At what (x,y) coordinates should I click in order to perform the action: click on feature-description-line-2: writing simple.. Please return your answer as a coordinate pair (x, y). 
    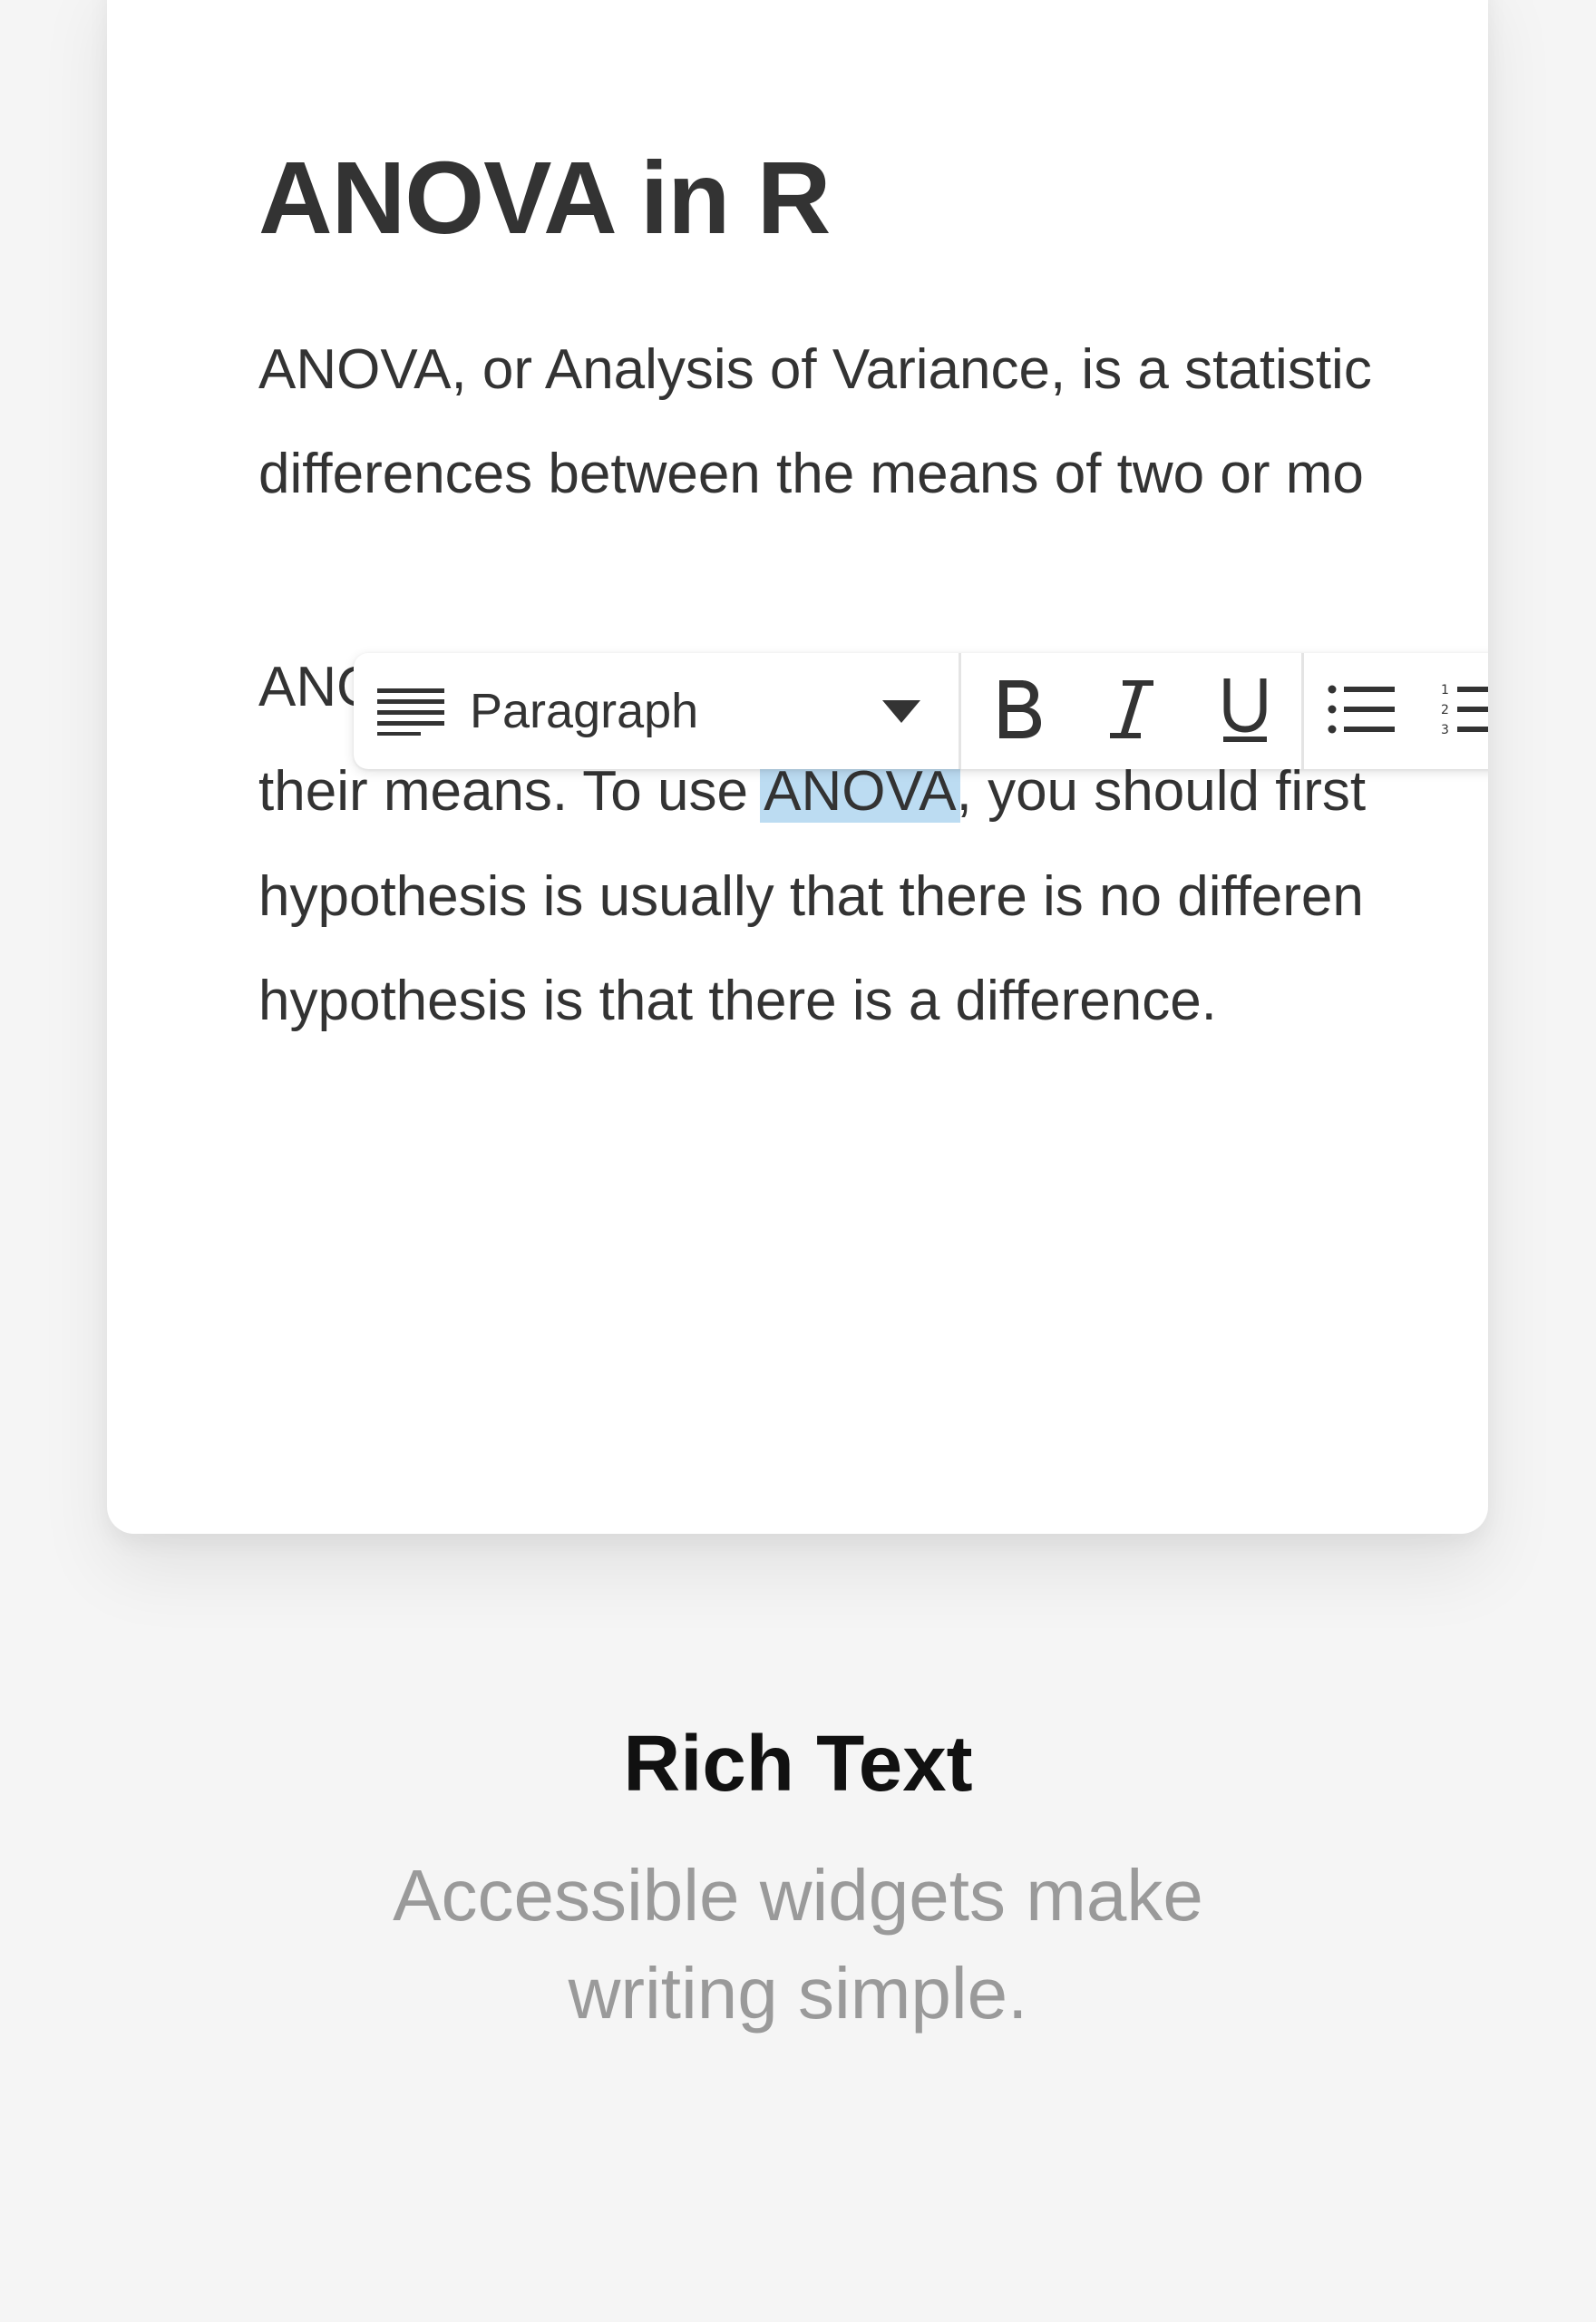
    Looking at the image, I should click on (798, 1993).